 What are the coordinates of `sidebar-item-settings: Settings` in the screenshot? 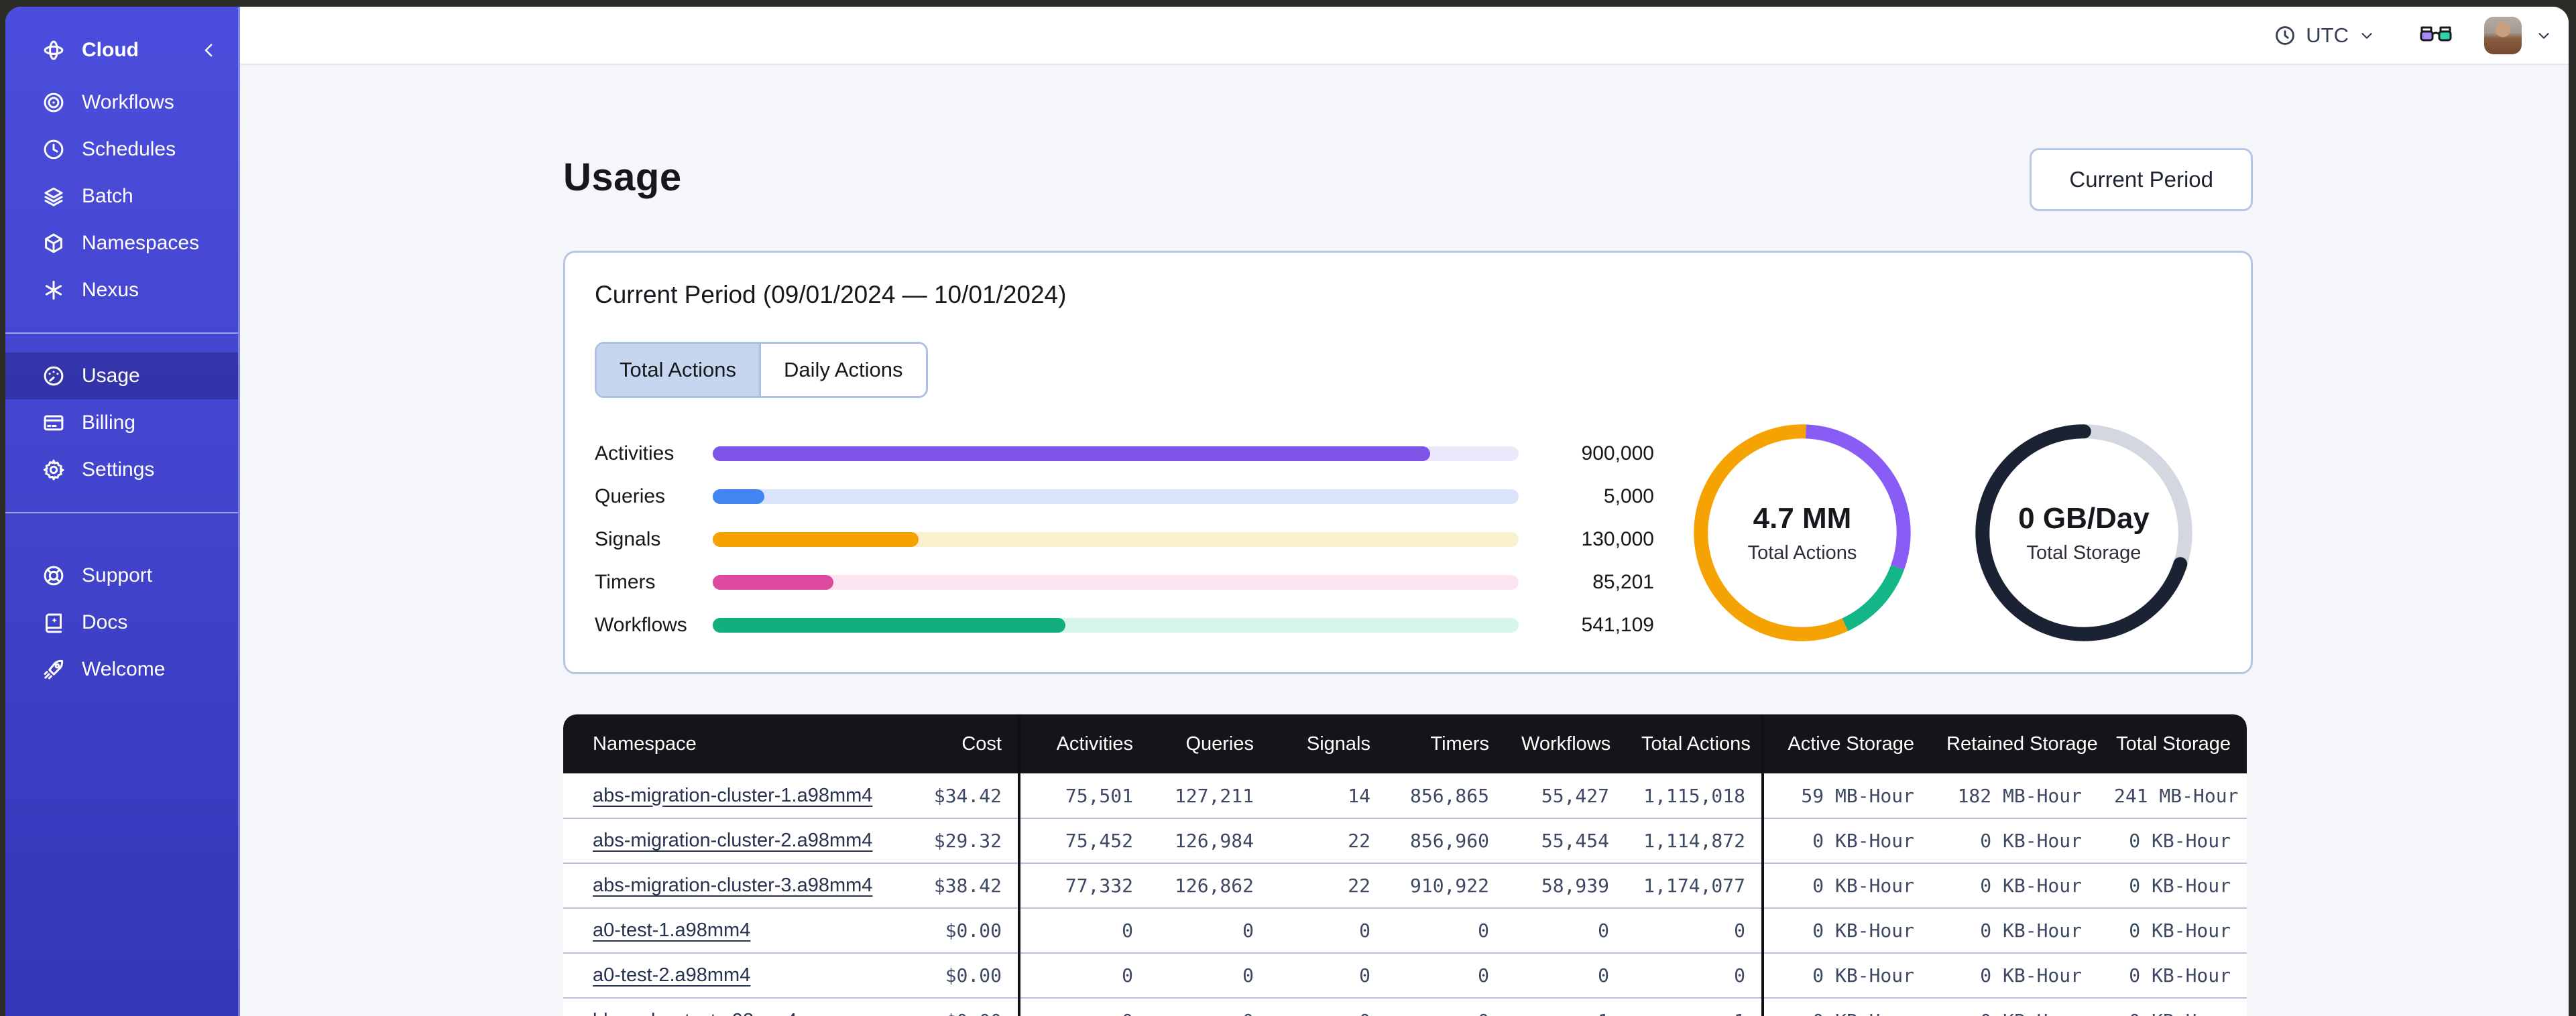 It's located at (121, 470).